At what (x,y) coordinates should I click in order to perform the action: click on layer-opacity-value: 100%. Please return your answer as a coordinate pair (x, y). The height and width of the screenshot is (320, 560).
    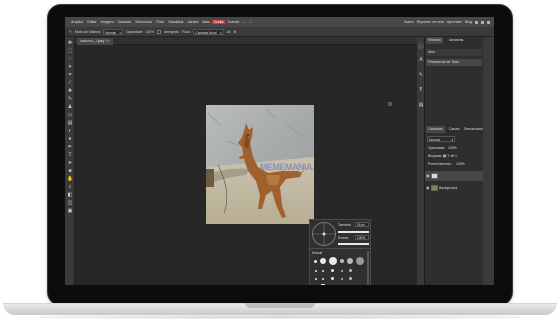
    Looking at the image, I should click on (451, 148).